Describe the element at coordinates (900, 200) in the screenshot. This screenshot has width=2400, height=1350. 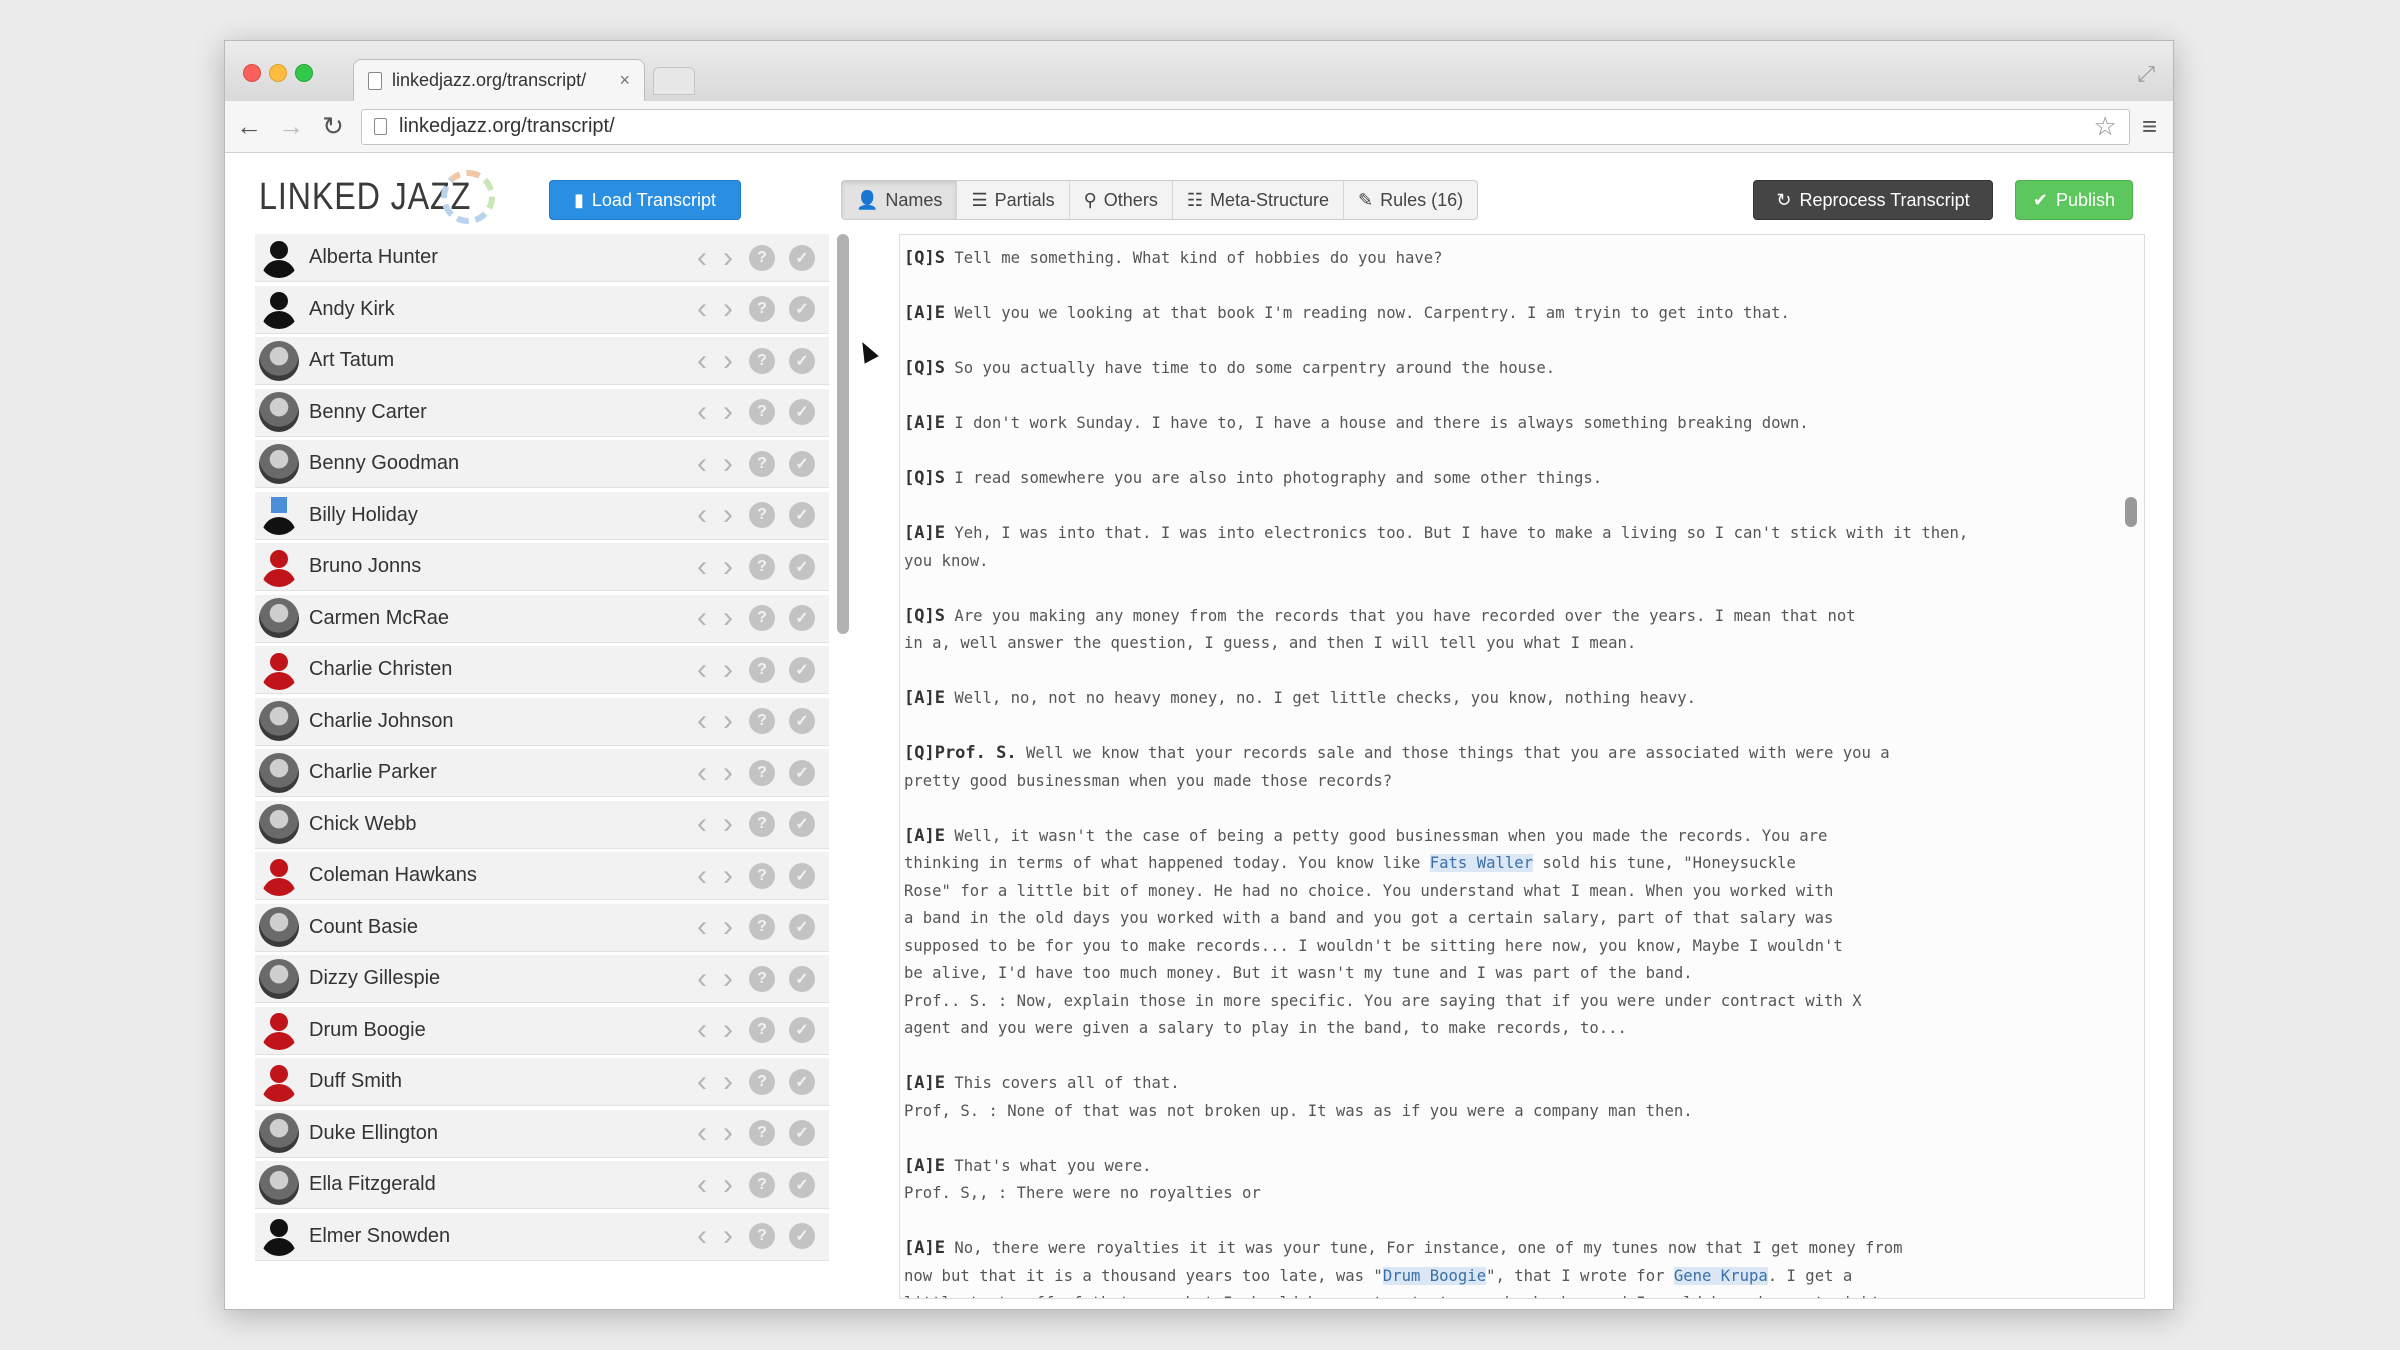
I see `tab-names: 👤 Names` at that location.